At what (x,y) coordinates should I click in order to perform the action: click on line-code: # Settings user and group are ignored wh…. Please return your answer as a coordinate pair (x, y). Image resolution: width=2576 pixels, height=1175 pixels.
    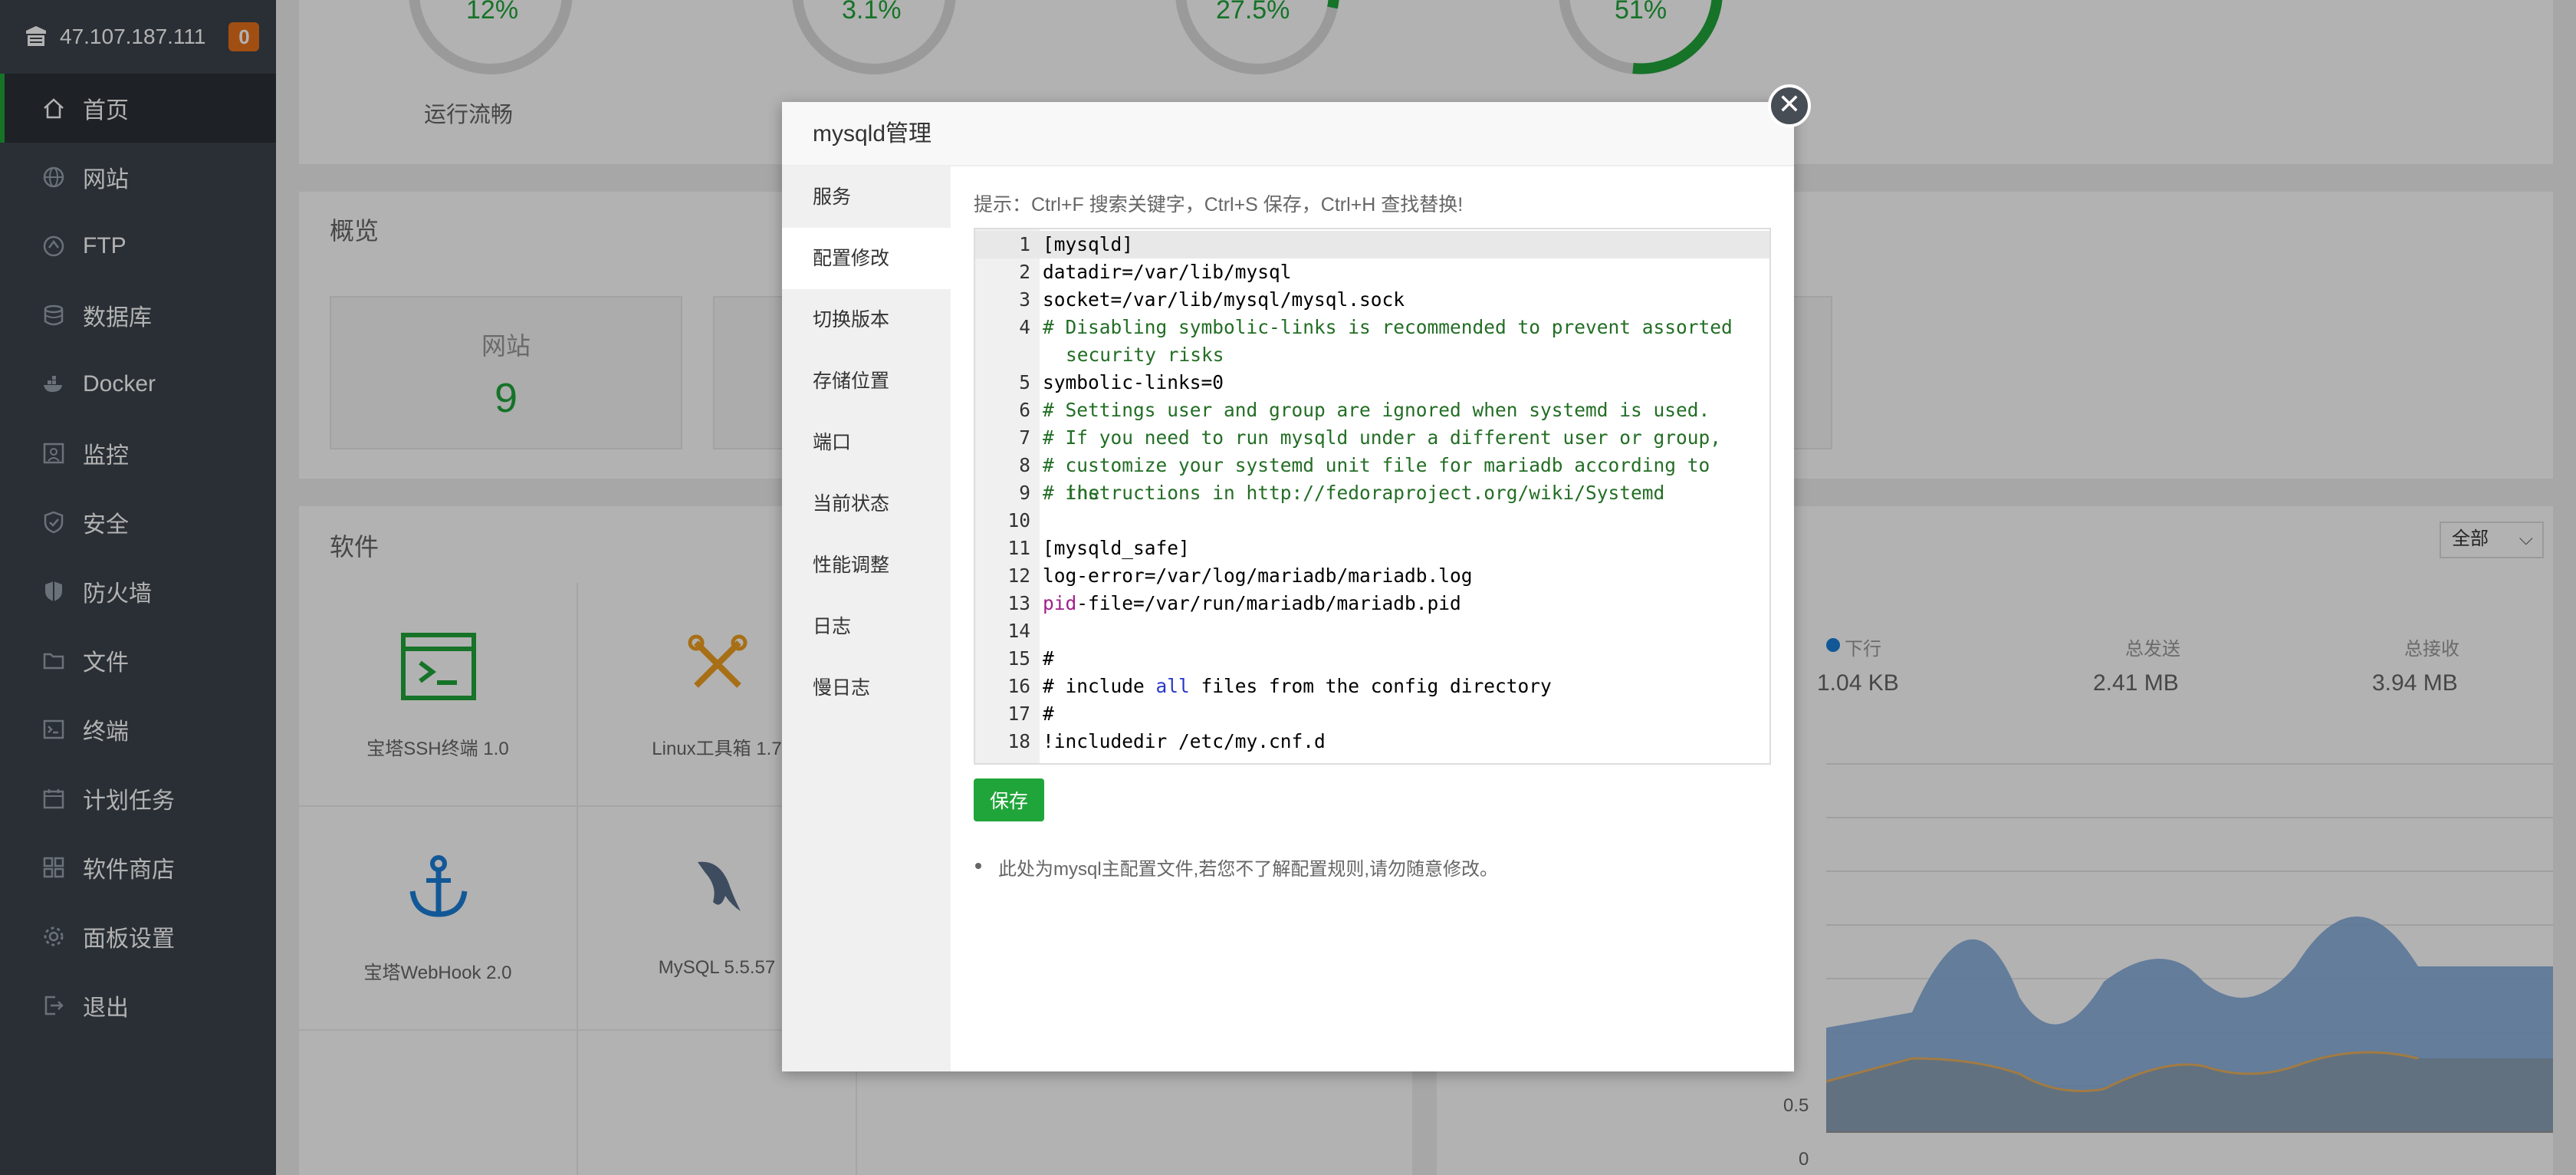
    Looking at the image, I should click on (1377, 410).